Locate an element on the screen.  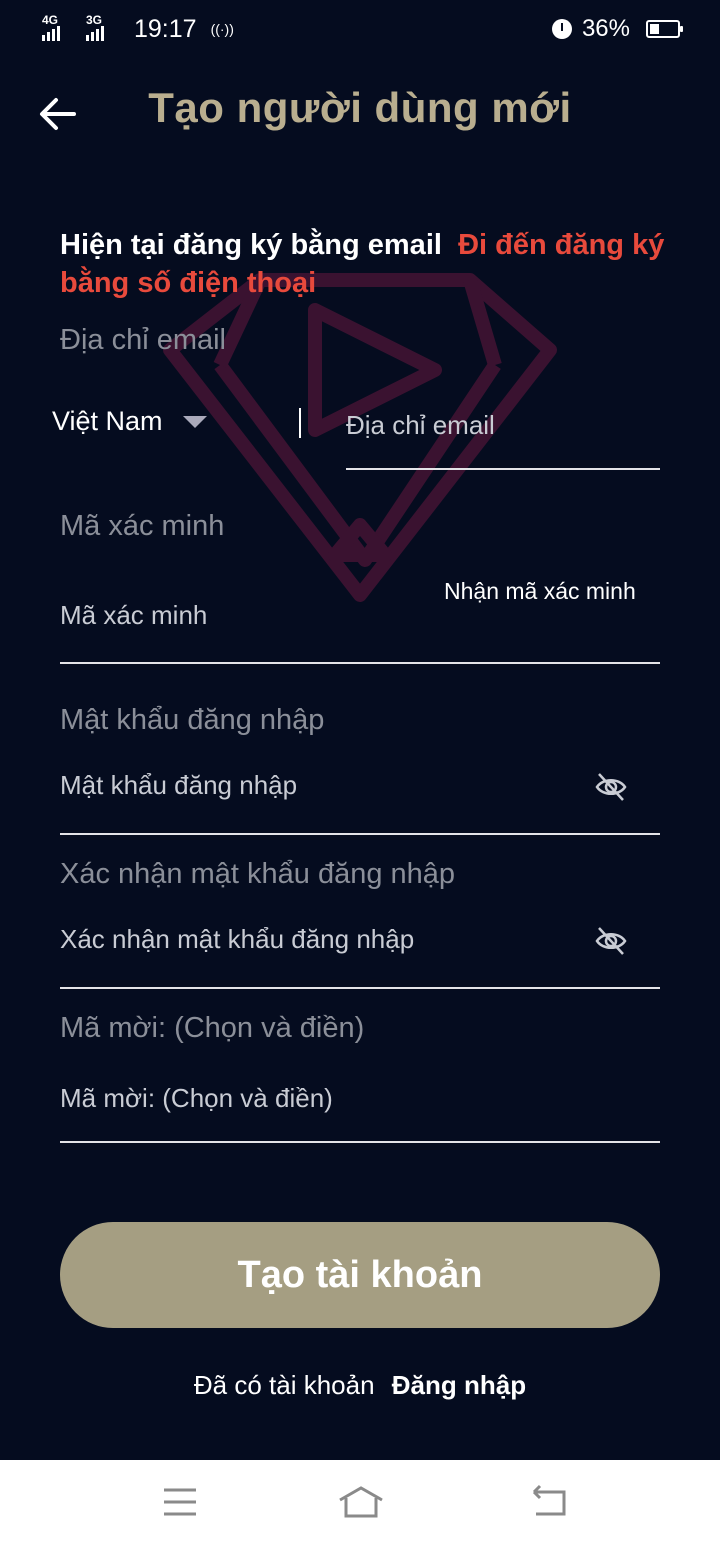
home-icon is located at coordinates (361, 1502).